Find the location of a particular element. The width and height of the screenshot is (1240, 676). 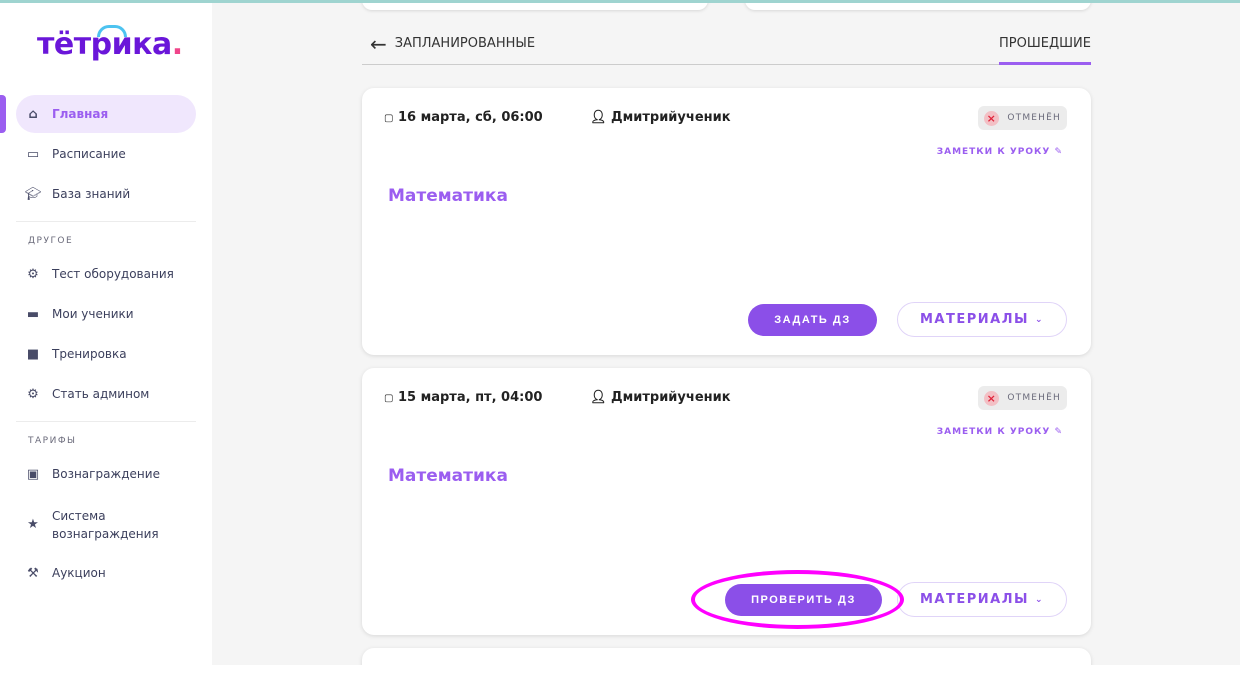

sidebar-item-training: ■ Тренировка is located at coordinates (106, 354).